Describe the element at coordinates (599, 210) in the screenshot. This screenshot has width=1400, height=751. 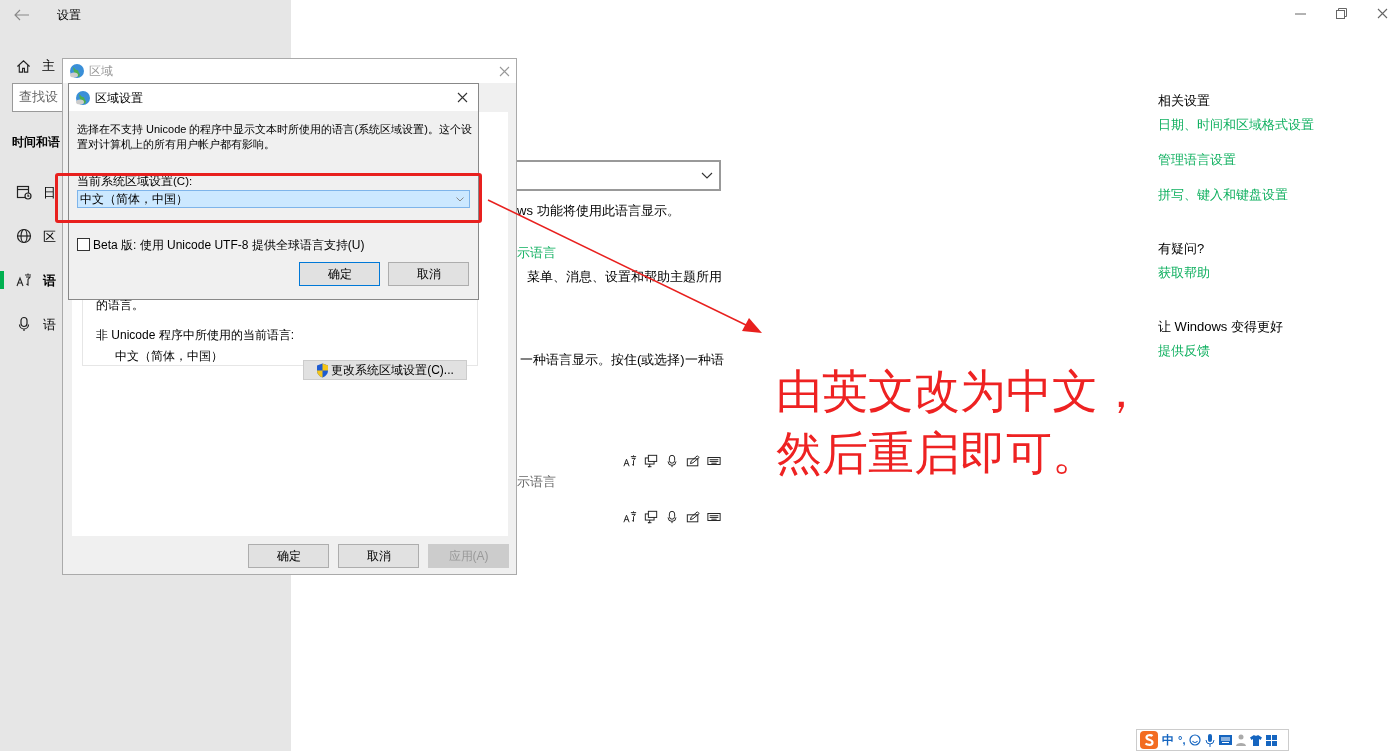
I see `dropdown-note: ws 功能将使用此语言显示。` at that location.